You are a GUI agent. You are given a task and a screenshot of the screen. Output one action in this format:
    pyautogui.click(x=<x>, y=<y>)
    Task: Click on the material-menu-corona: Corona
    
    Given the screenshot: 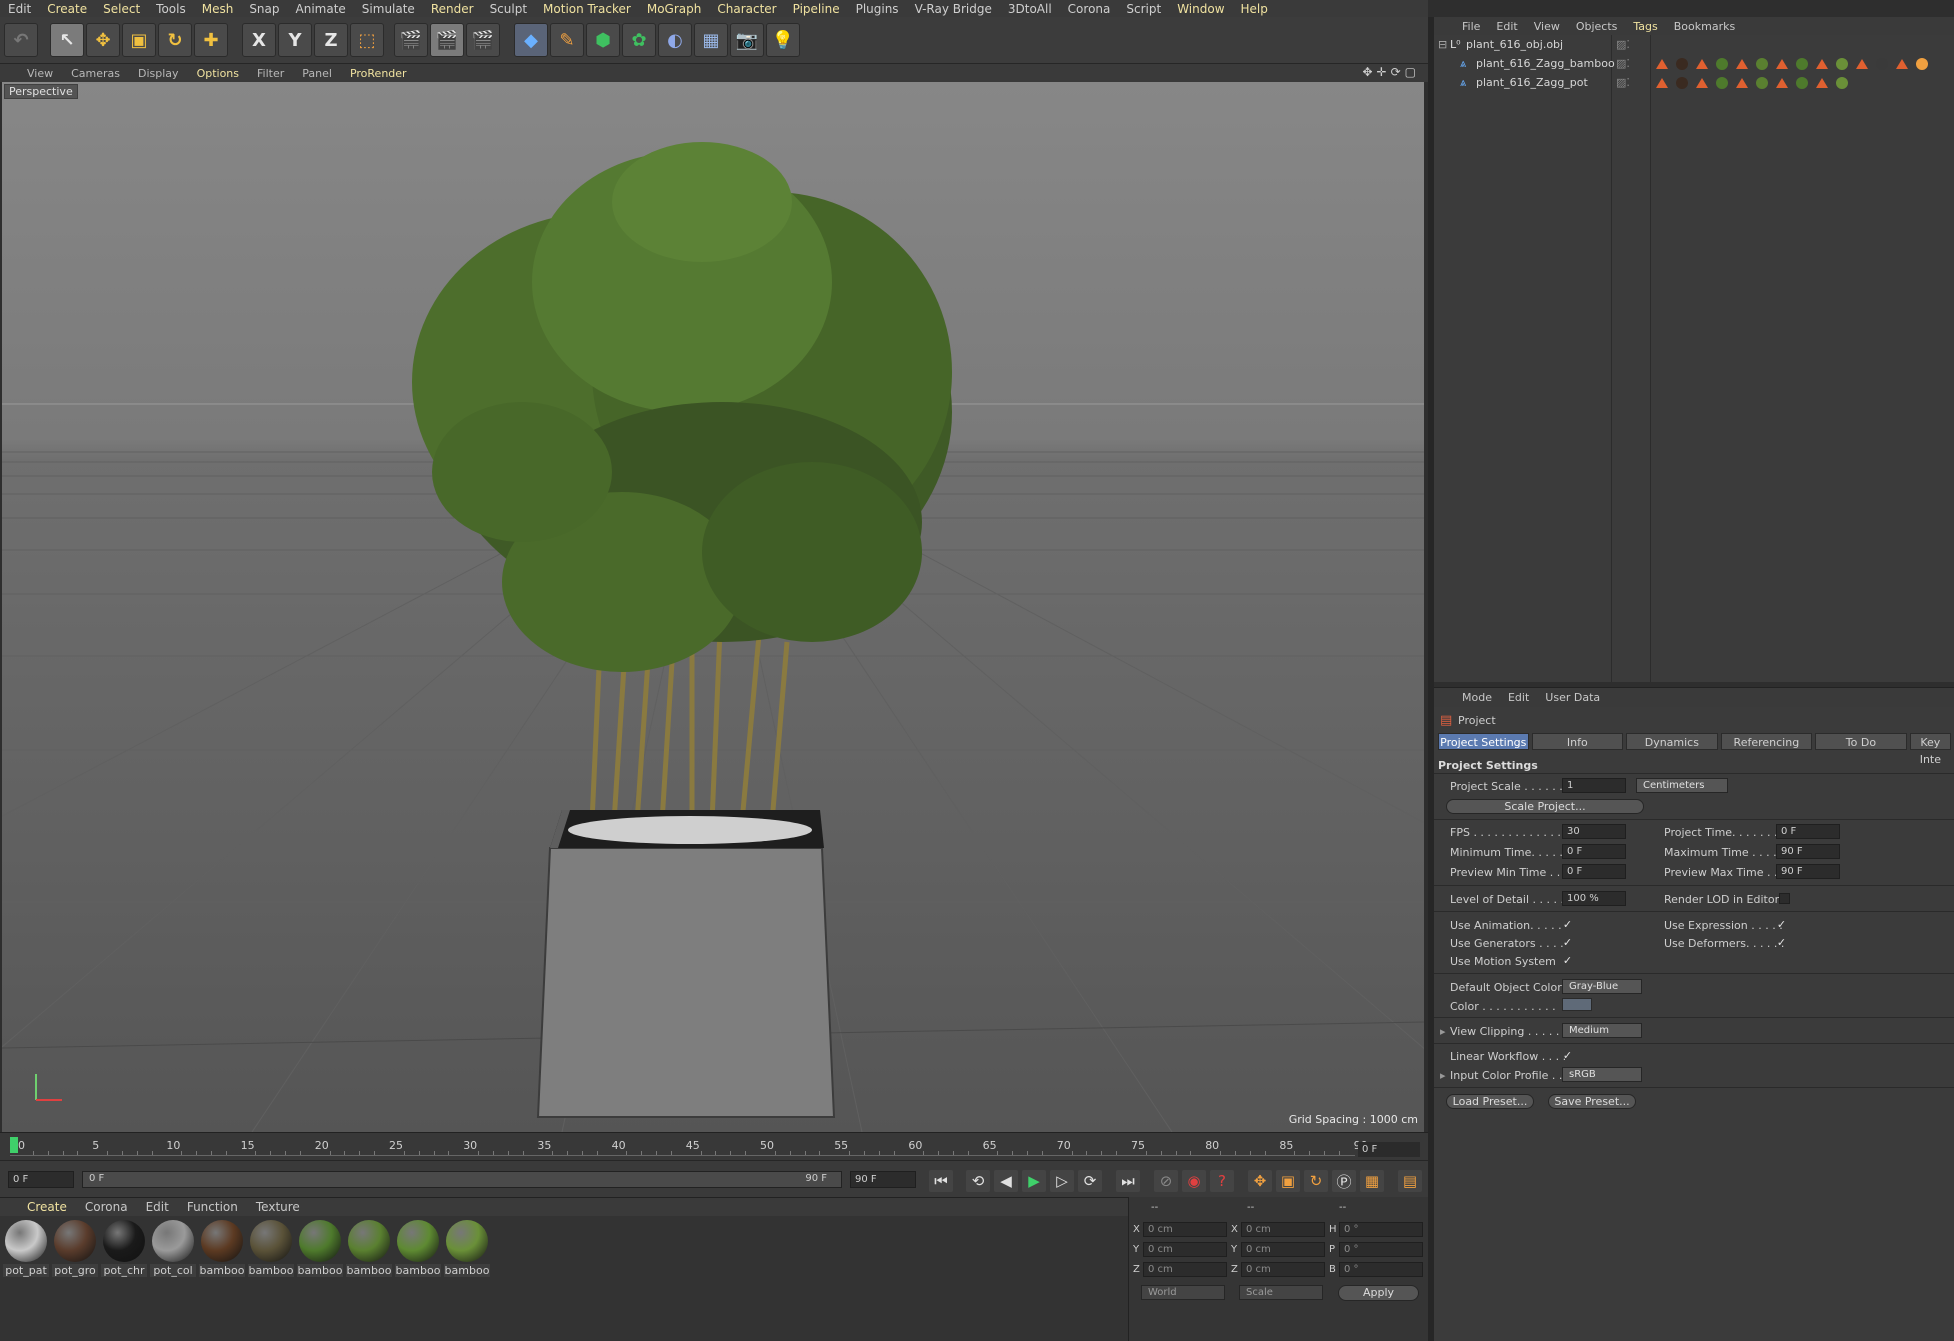 What is the action you would take?
    pyautogui.click(x=106, y=1207)
    